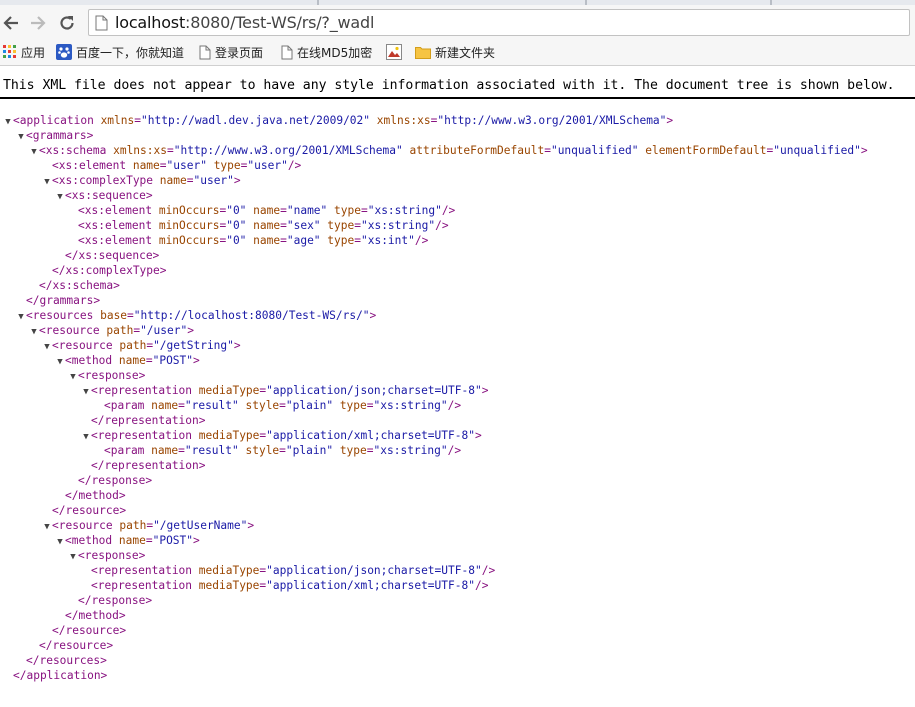 Image resolution: width=915 pixels, height=707 pixels. Describe the element at coordinates (465, 52) in the screenshot. I see `bookmark-label: 新建文件夹` at that location.